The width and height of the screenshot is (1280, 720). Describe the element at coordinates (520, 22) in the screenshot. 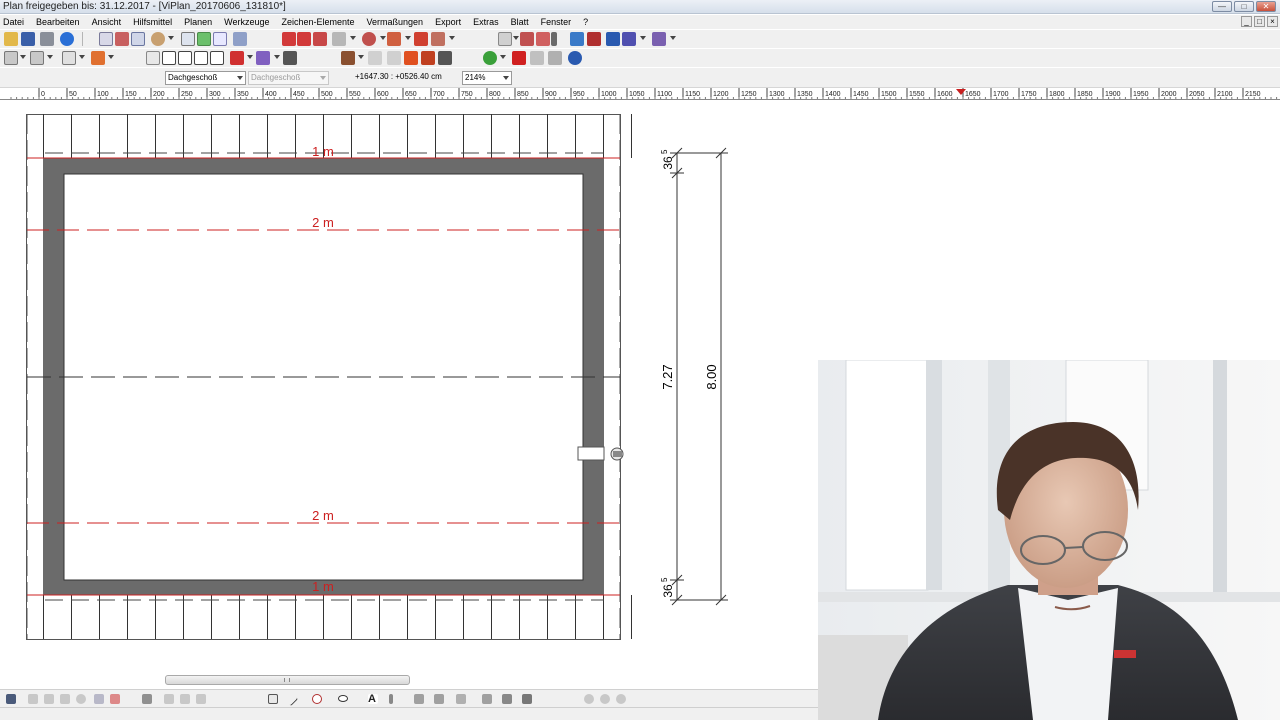

I see `menu-blatt: Blatt` at that location.